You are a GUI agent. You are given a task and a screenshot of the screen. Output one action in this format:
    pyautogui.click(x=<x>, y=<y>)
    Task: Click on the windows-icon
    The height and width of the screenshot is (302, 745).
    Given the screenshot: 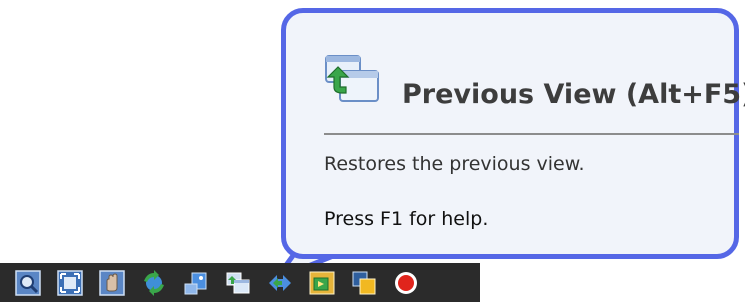 What is the action you would take?
    pyautogui.click(x=364, y=282)
    